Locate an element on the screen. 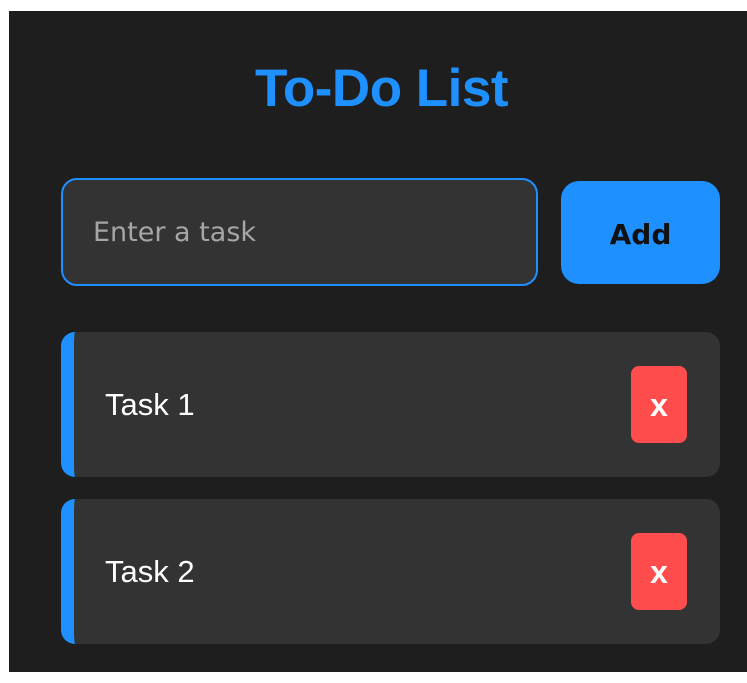  add-task-button: Add is located at coordinates (640, 232).